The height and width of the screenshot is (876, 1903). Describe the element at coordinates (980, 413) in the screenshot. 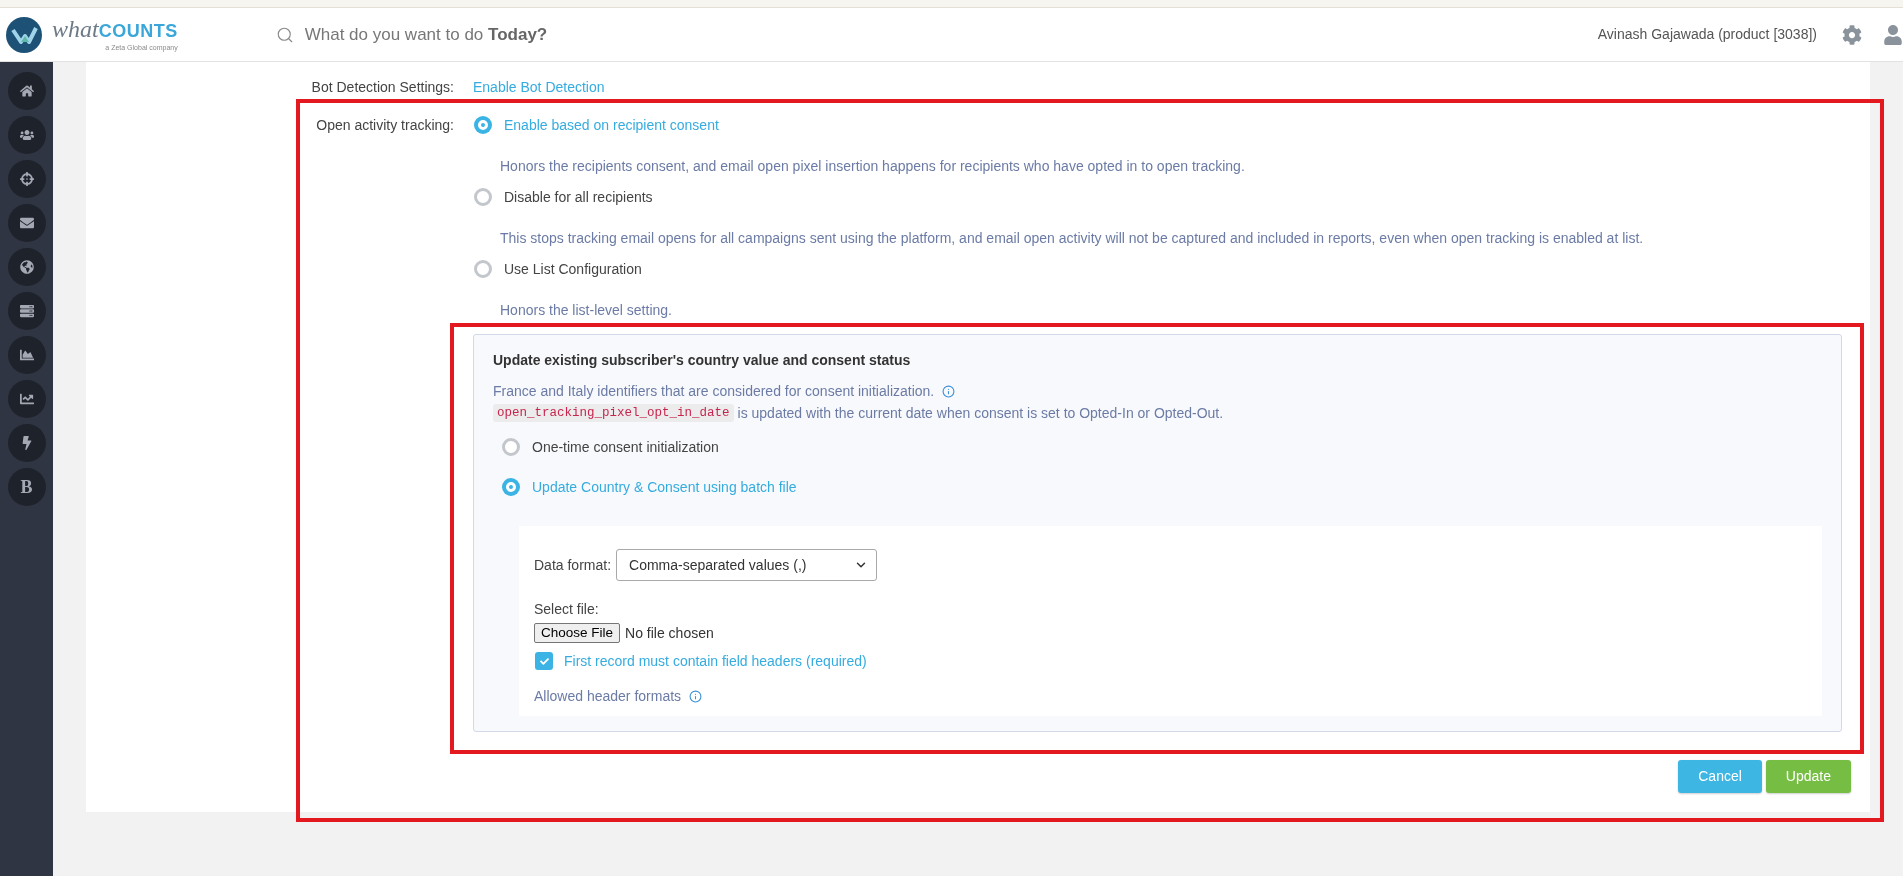

I see `code-note: is updated with the current date when consent is set to Opted-In or Opted-Out.` at that location.